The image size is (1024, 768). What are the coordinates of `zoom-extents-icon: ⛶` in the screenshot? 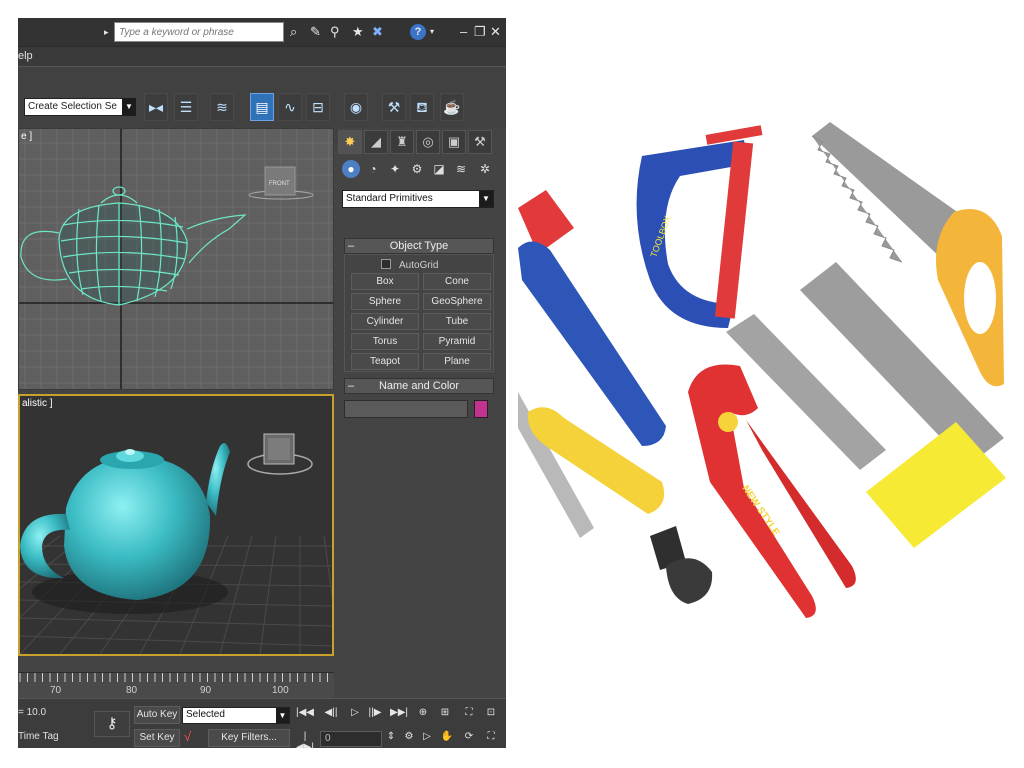 It's located at (469, 712).